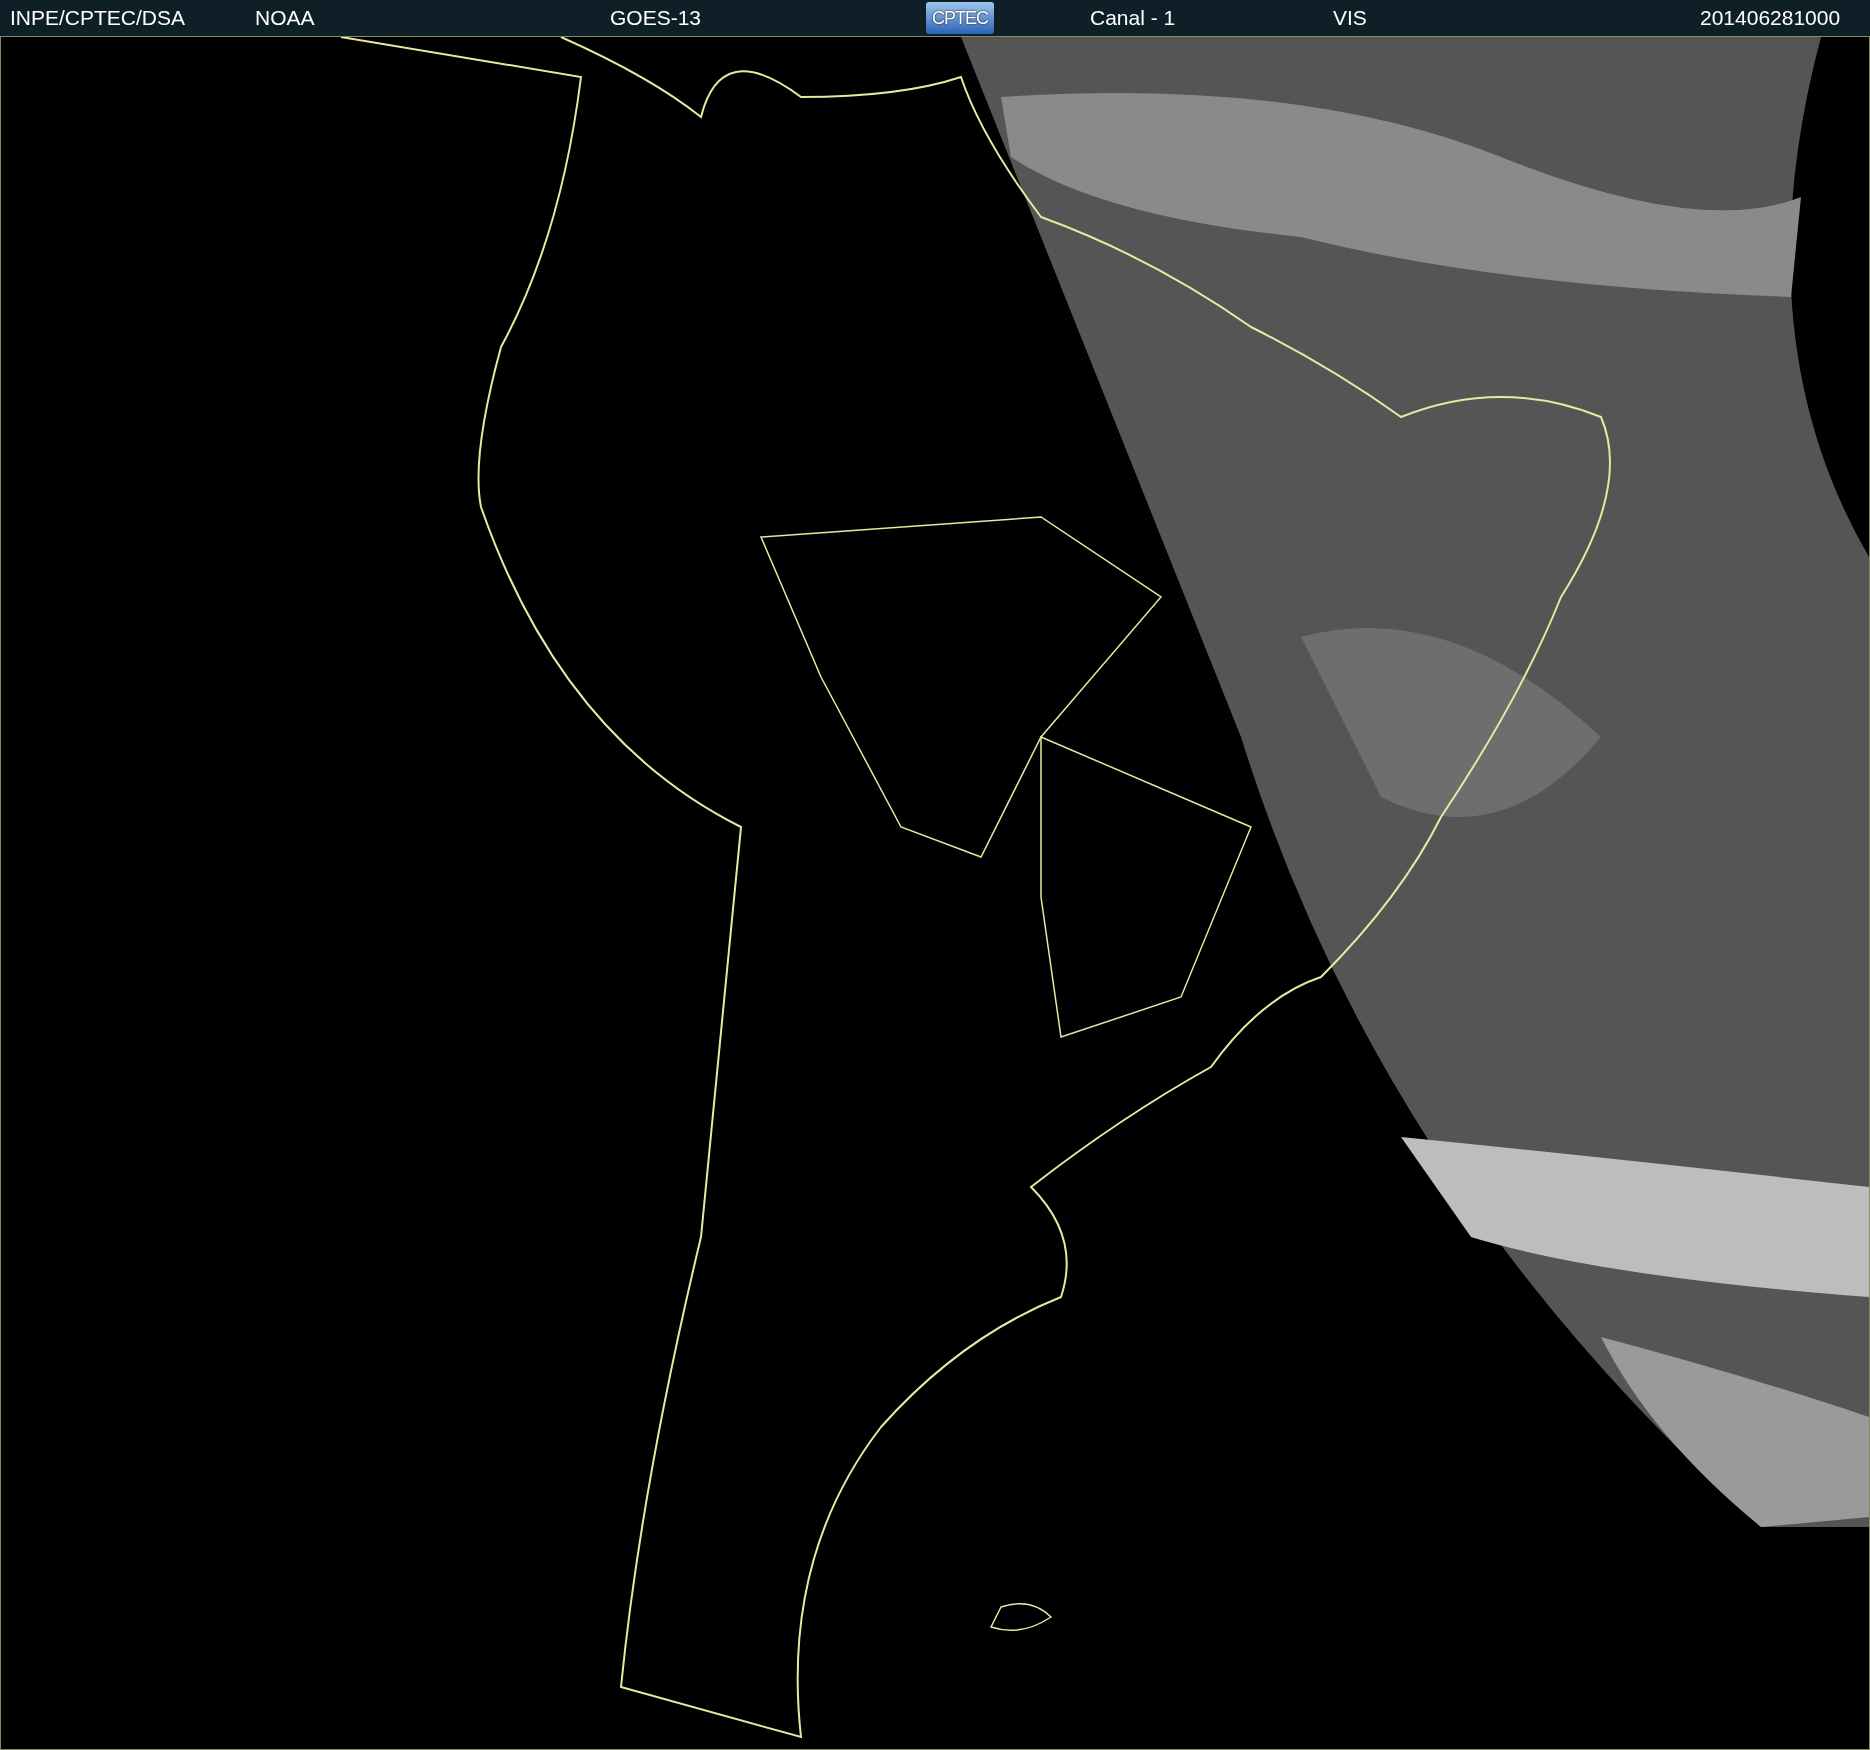  What do you see at coordinates (960, 18) in the screenshot?
I see `logo: CPTEC` at bounding box center [960, 18].